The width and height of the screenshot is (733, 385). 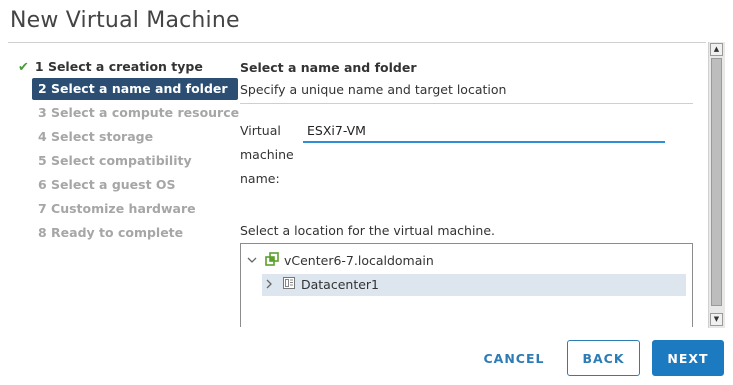 I want to click on section-divider, so click(x=466, y=103).